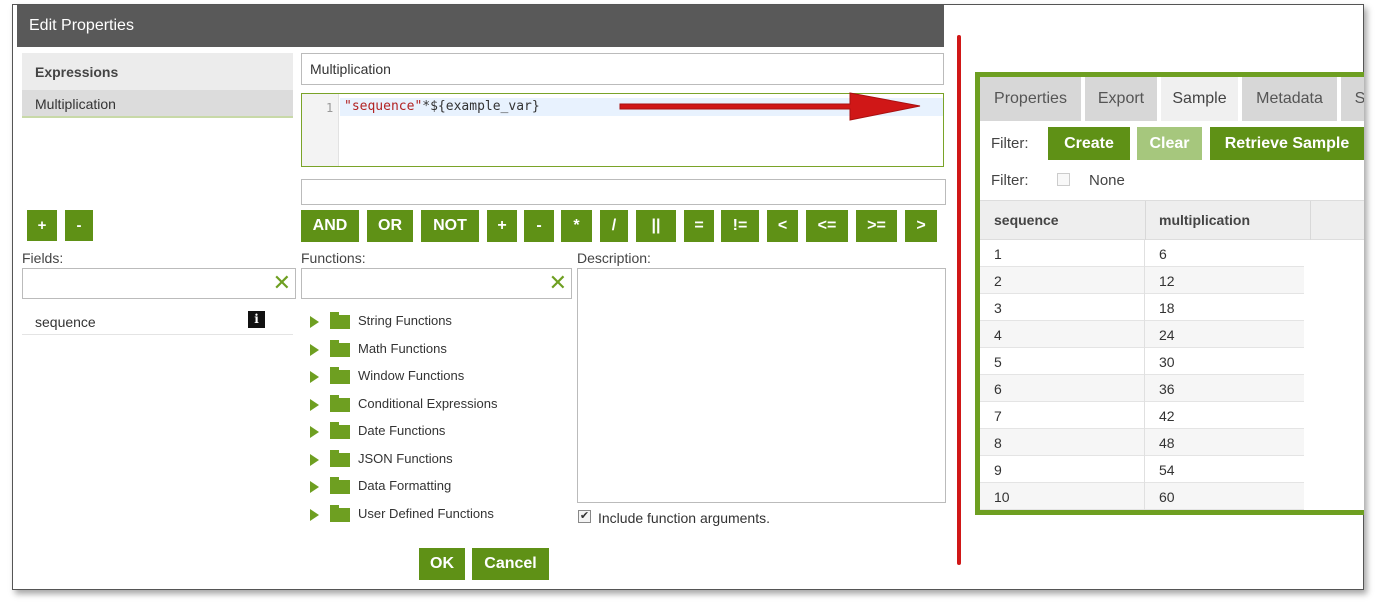 This screenshot has height=605, width=1384. Describe the element at coordinates (1026, 220) in the screenshot. I see `column-header-sequence: sequence` at that location.